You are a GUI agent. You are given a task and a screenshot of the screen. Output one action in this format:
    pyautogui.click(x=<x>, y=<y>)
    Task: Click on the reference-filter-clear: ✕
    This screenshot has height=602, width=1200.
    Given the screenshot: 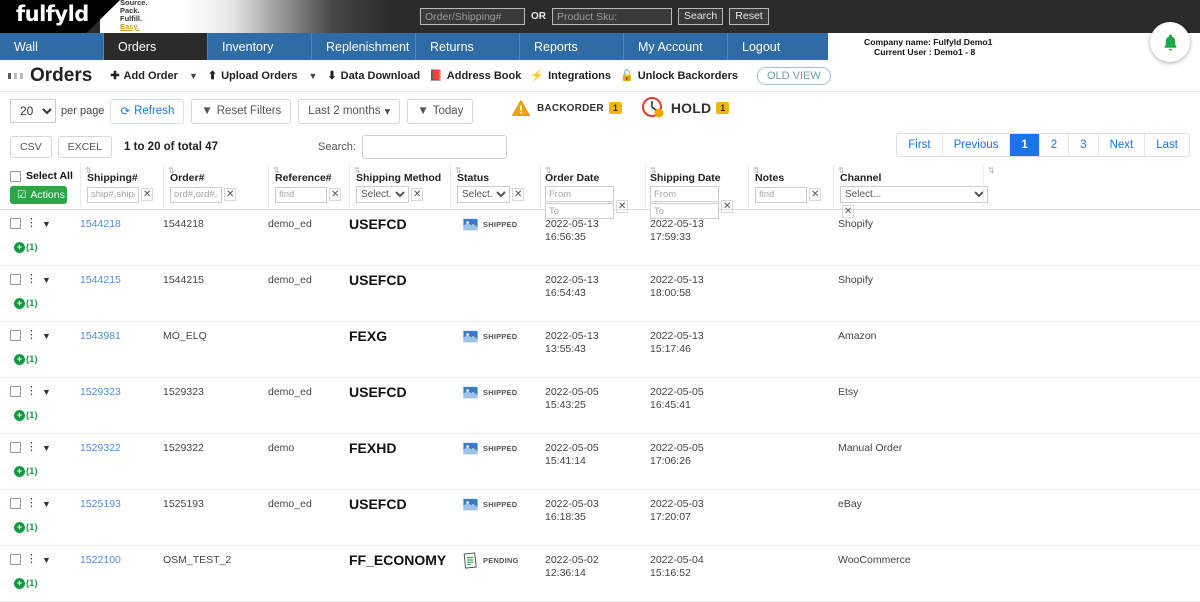 What is the action you would take?
    pyautogui.click(x=335, y=194)
    